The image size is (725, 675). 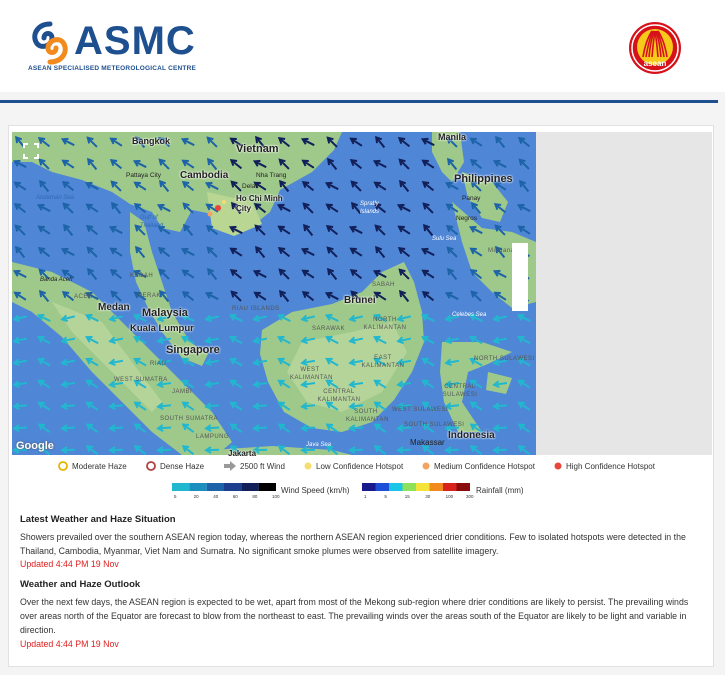 What do you see at coordinates (408, 496) in the screenshot?
I see `scale-tick-label: 15` at bounding box center [408, 496].